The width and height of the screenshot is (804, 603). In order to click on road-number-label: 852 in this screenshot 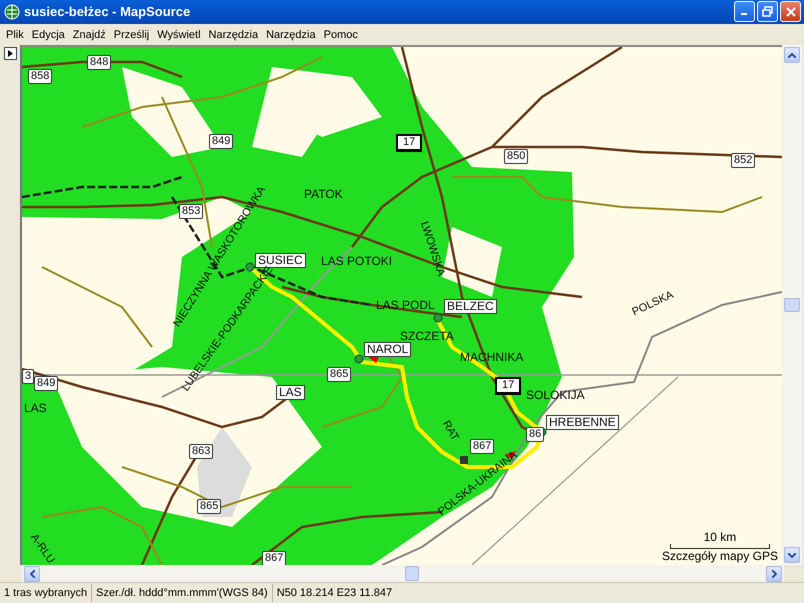, I will do `click(743, 160)`.